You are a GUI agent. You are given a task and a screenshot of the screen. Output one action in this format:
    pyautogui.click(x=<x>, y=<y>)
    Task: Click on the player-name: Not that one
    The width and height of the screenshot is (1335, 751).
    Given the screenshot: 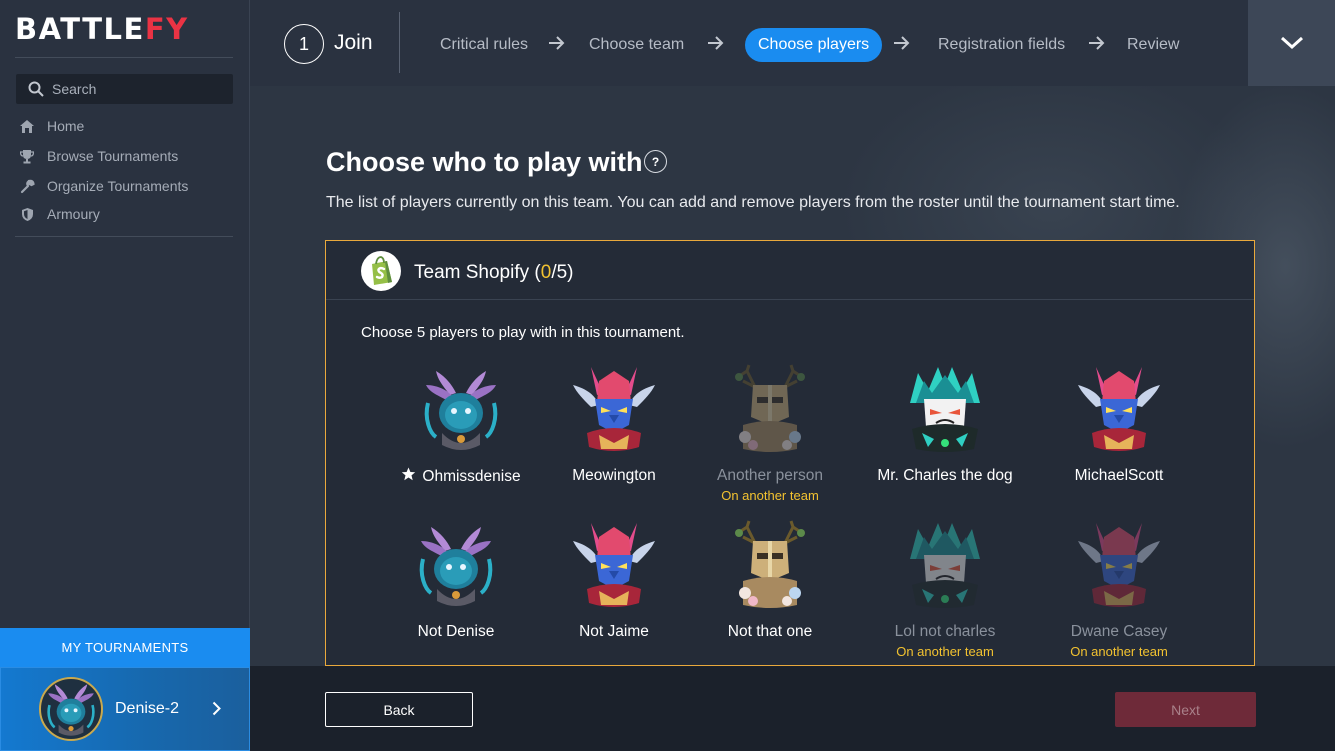 What is the action you would take?
    pyautogui.click(x=770, y=631)
    